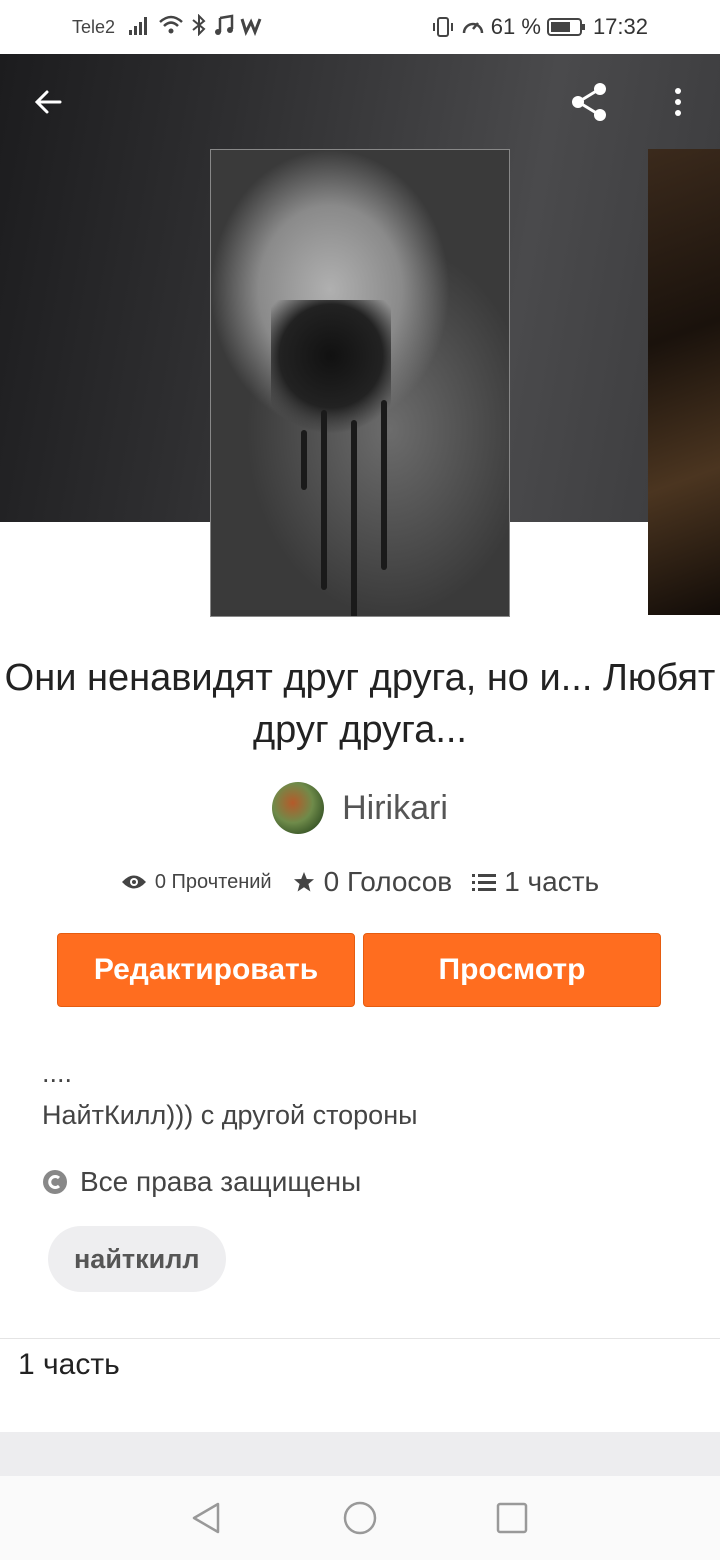  I want to click on tag-chip: найткилл, so click(137, 1259).